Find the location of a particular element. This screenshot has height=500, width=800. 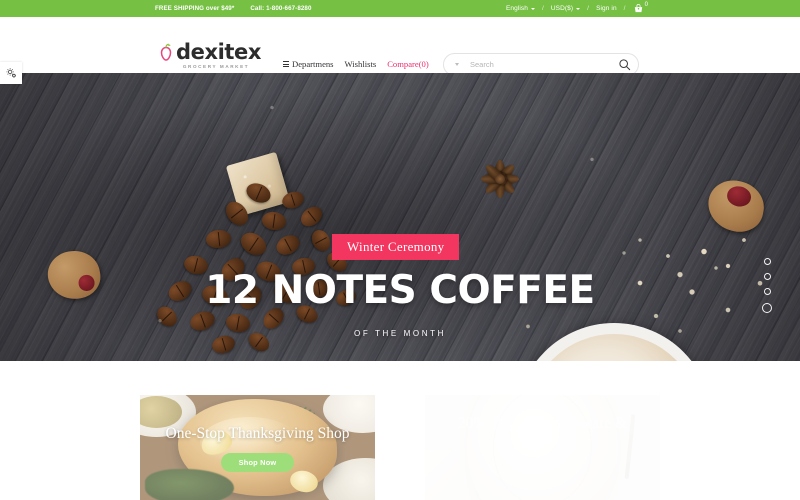

hero-badge: Winter Ceremony is located at coordinates (396, 247).